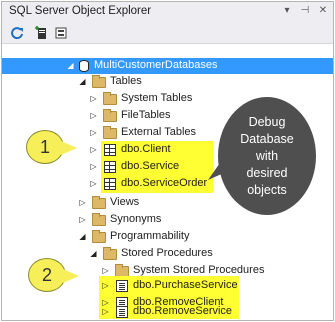 The height and width of the screenshot is (322, 335). I want to click on callout-1: 1, so click(51, 147).